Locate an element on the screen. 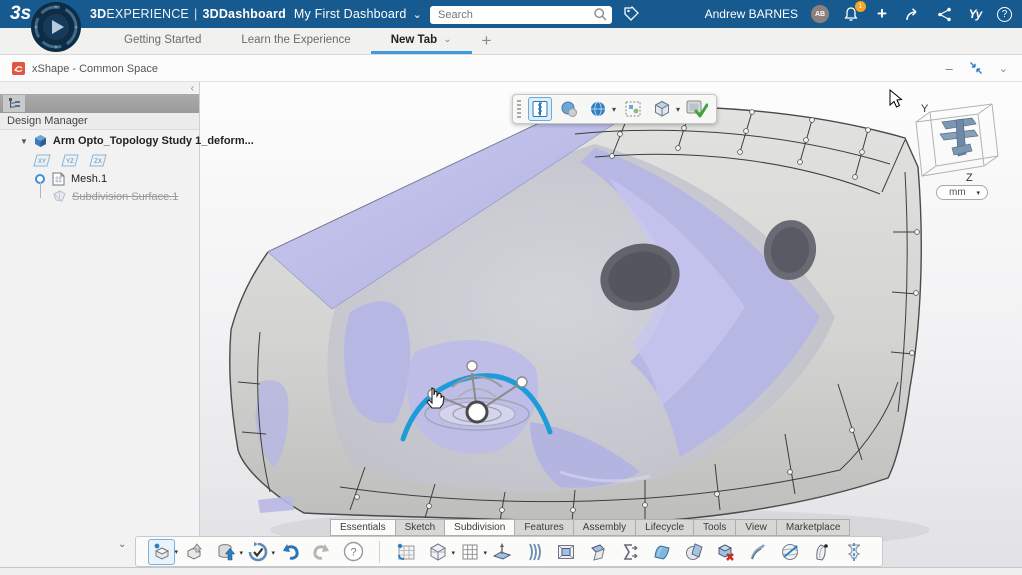  fill-surface-button is located at coordinates (661, 552).